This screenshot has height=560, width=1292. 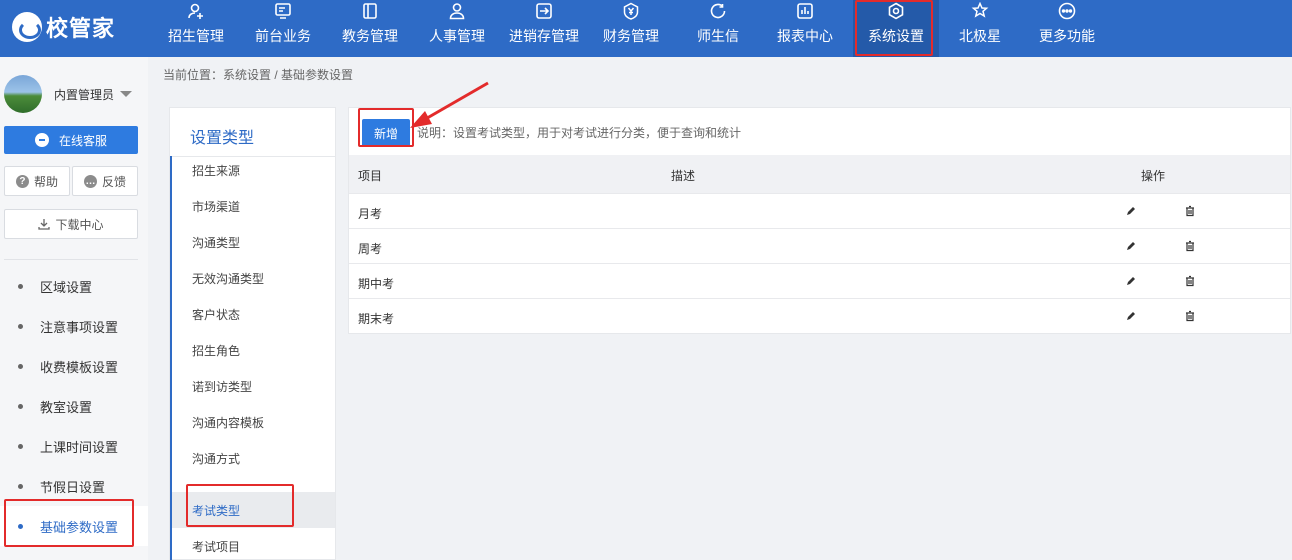 I want to click on add-button: 新增, so click(x=386, y=133).